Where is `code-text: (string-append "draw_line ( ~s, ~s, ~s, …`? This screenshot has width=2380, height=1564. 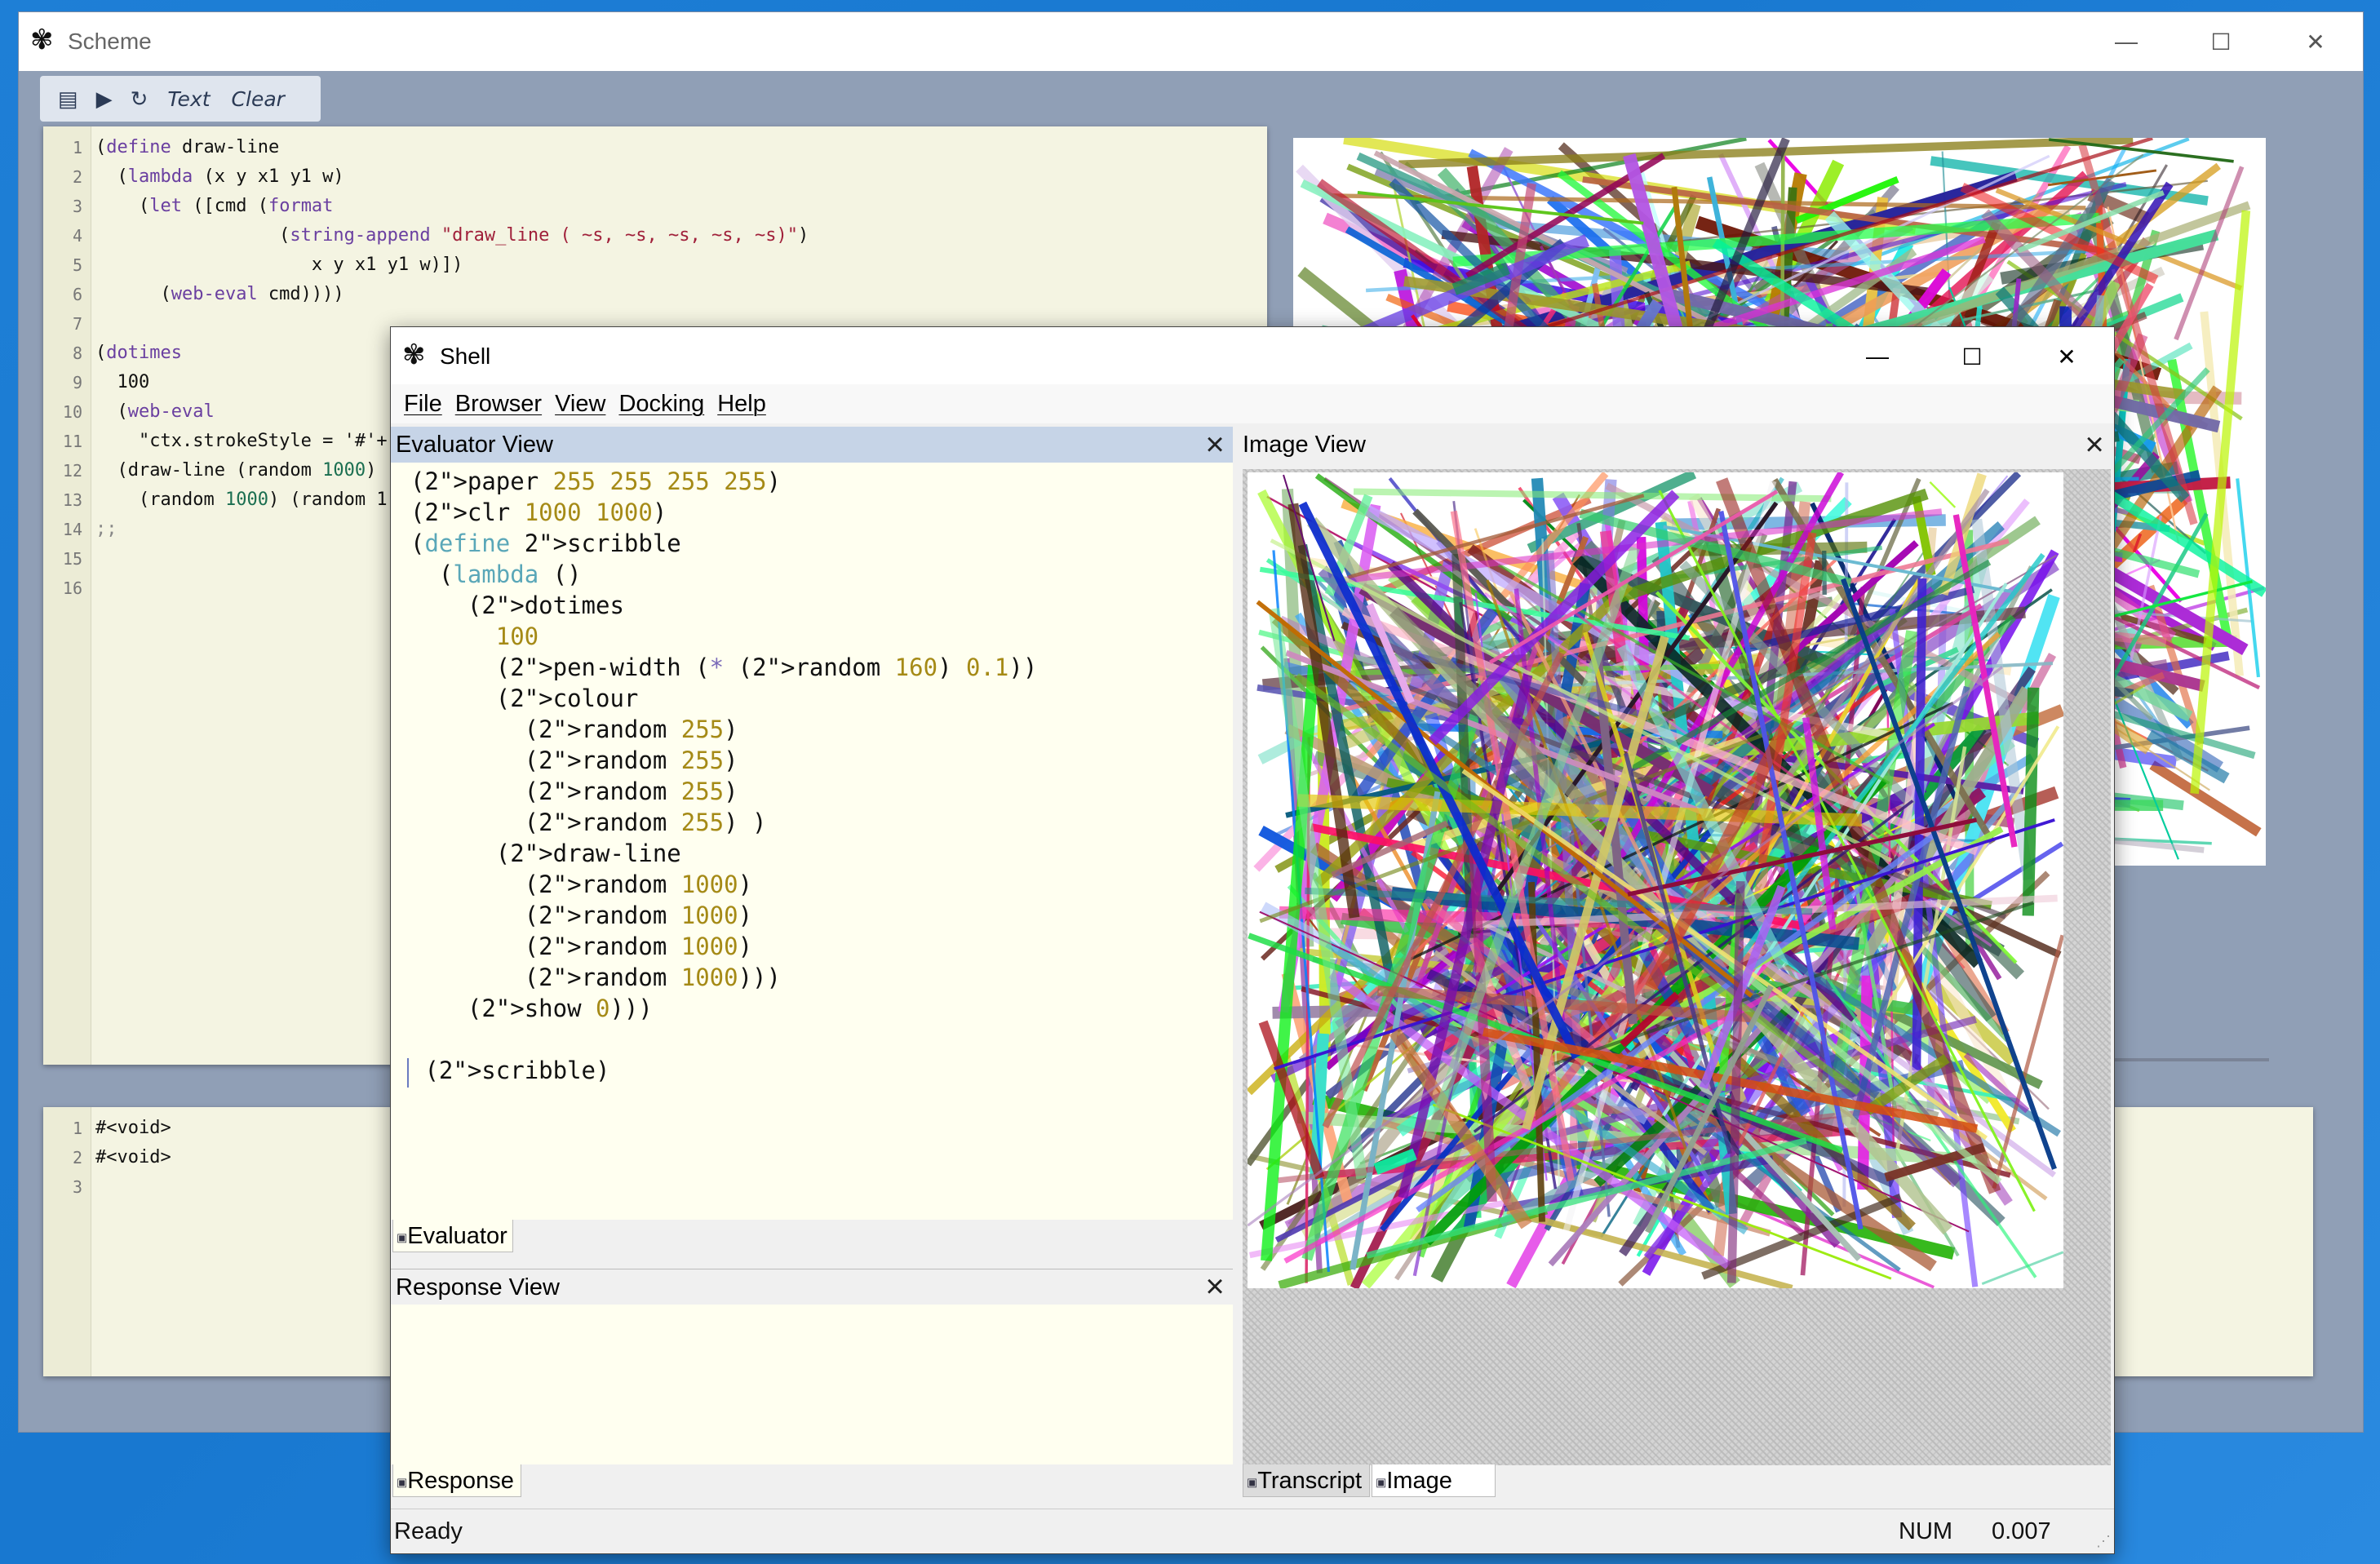 code-text: (string-append "draw_line ( ~s, ~s, ~s, … is located at coordinates (452, 235).